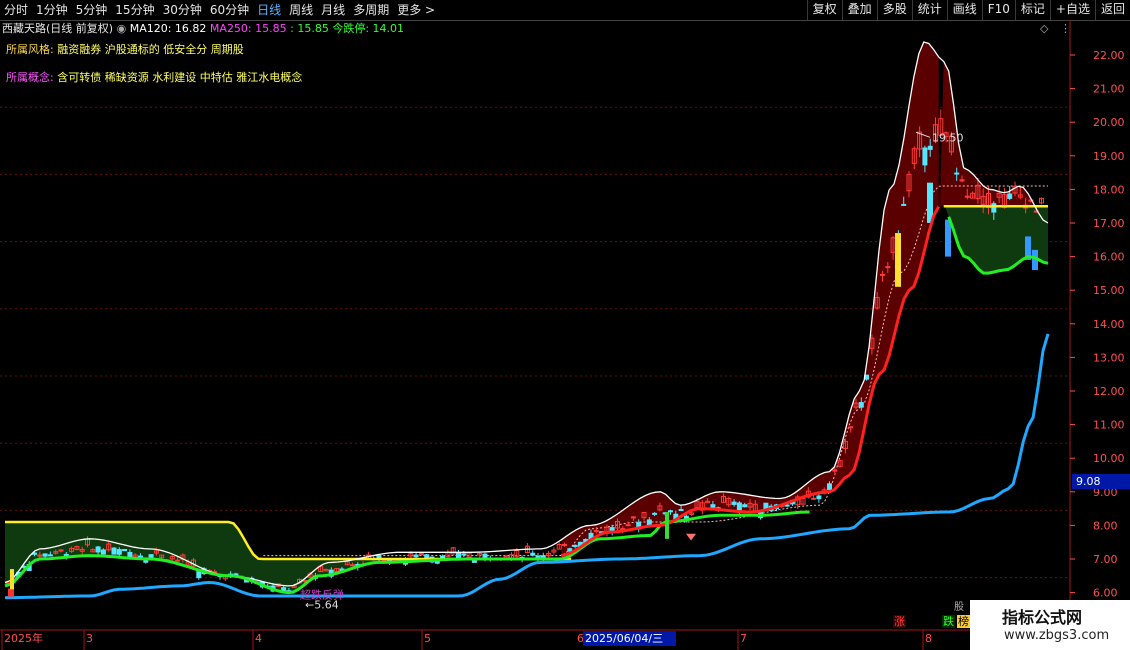  What do you see at coordinates (691, 537) in the screenshot?
I see `down-triangle` at bounding box center [691, 537].